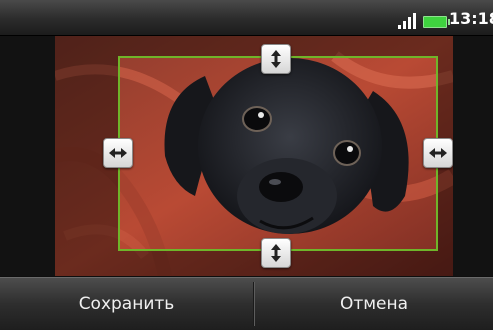 The height and width of the screenshot is (330, 493). I want to click on crop-handle-top, so click(276, 59).